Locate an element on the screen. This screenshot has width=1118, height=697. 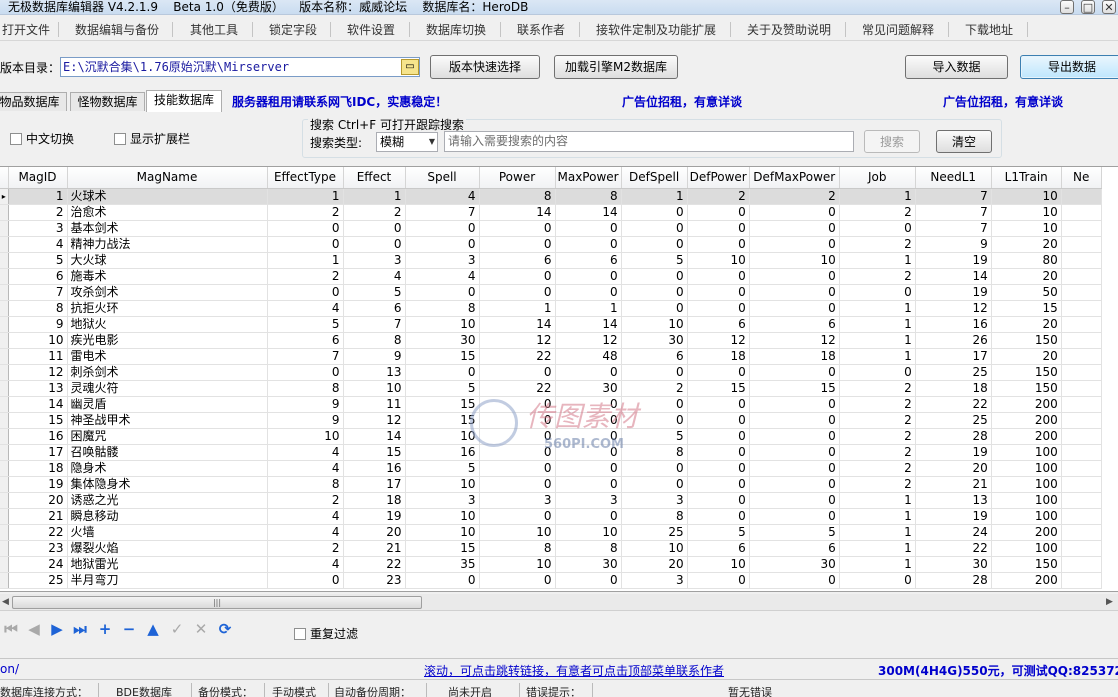
table-cell: 召唤骷髅 is located at coordinates (167, 452).